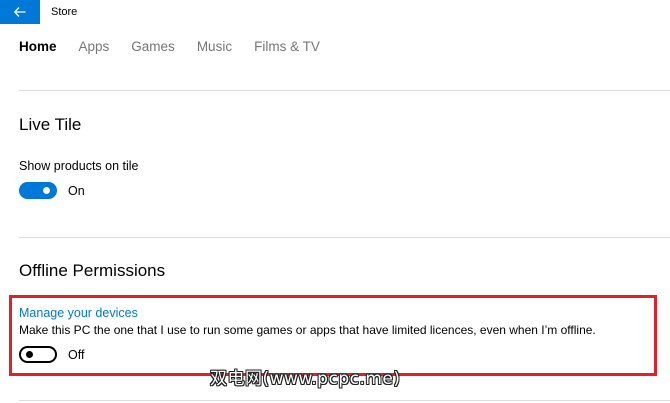 Image resolution: width=670 pixels, height=403 pixels. Describe the element at coordinates (287, 48) in the screenshot. I see `tab-films-tv: Films & TV` at that location.